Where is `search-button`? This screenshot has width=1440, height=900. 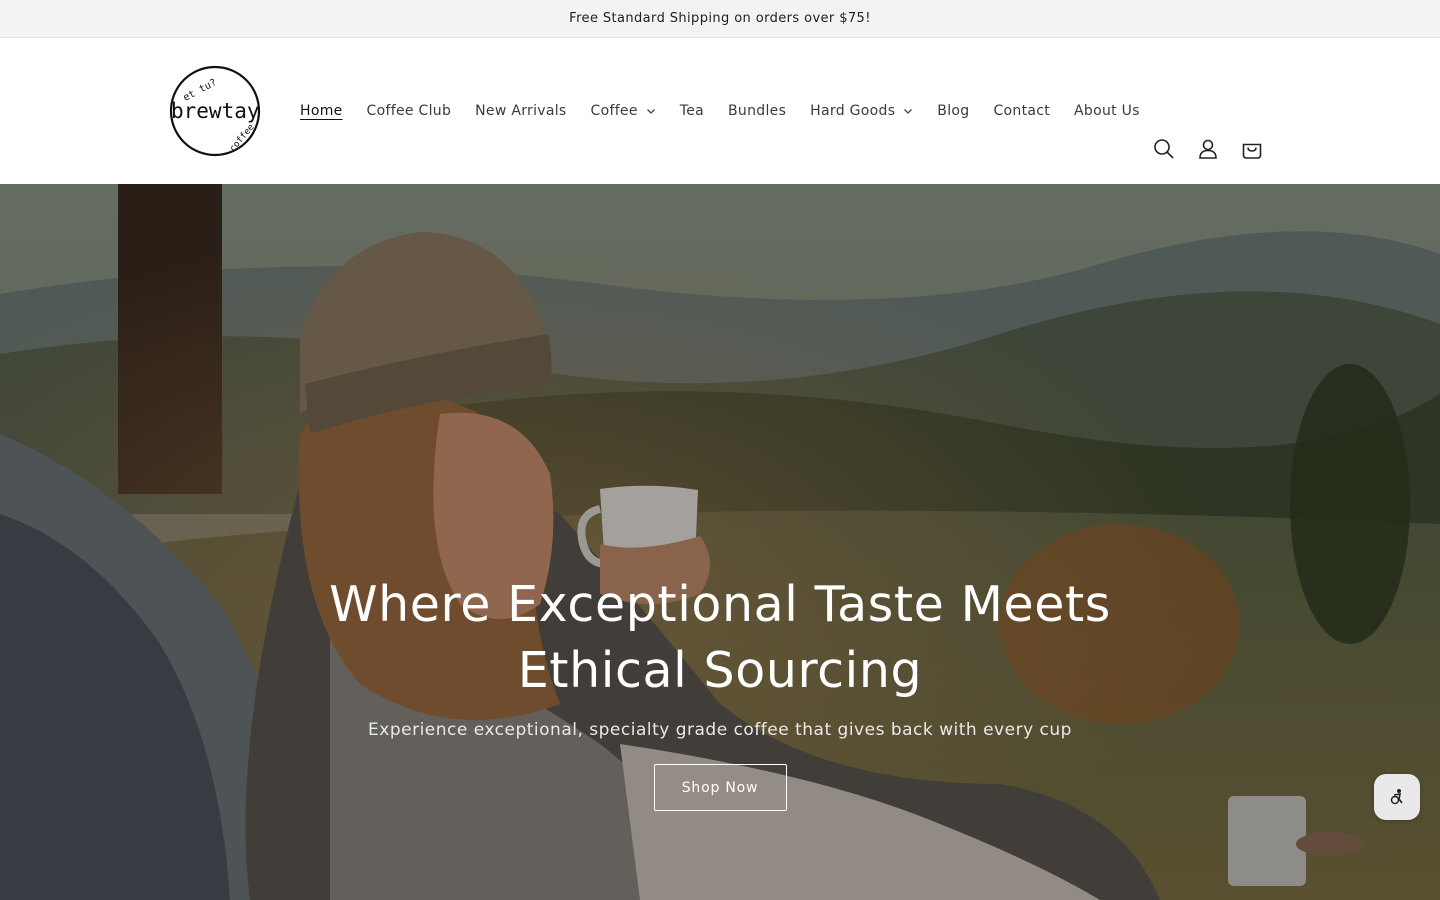 search-button is located at coordinates (1164, 149).